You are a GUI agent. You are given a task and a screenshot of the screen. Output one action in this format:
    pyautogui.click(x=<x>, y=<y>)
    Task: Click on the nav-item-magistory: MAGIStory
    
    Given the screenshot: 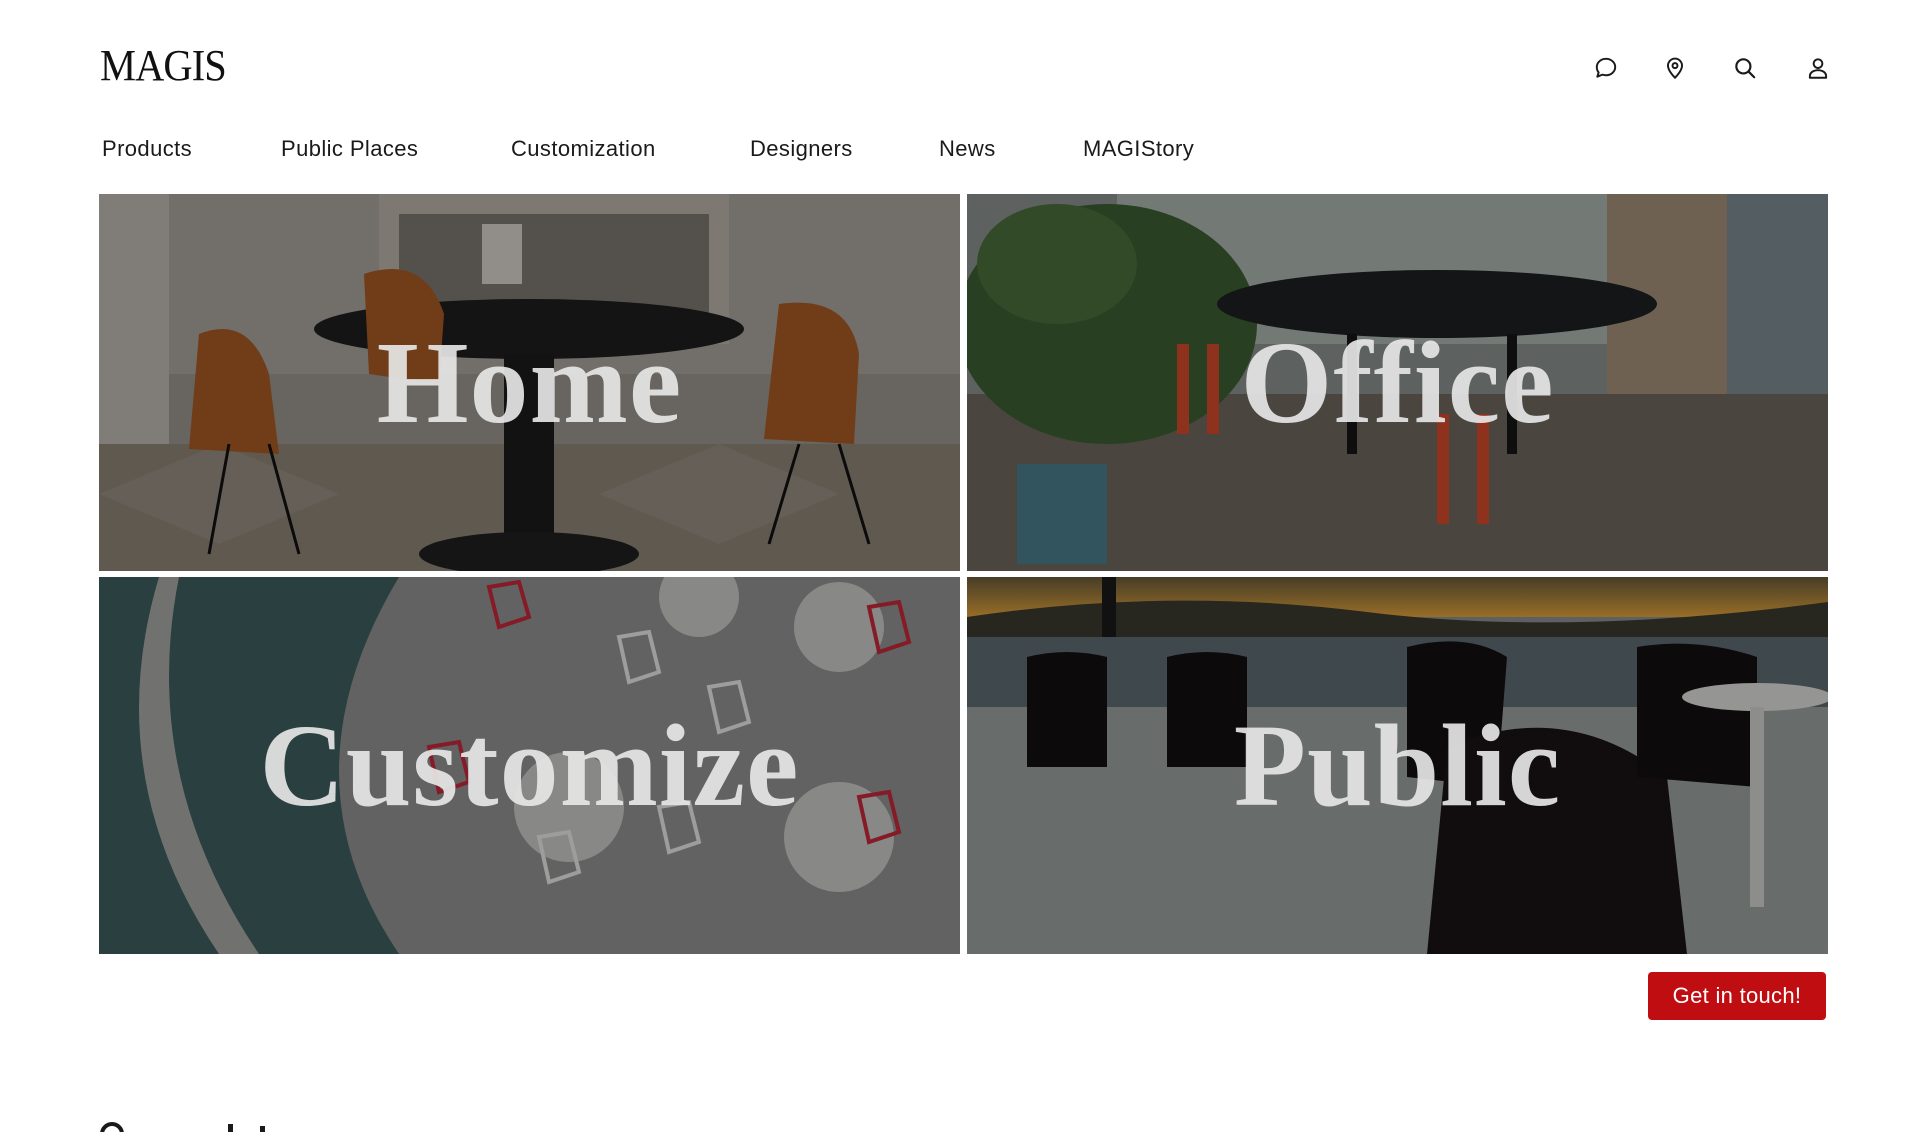 What is the action you would take?
    pyautogui.click(x=1138, y=149)
    